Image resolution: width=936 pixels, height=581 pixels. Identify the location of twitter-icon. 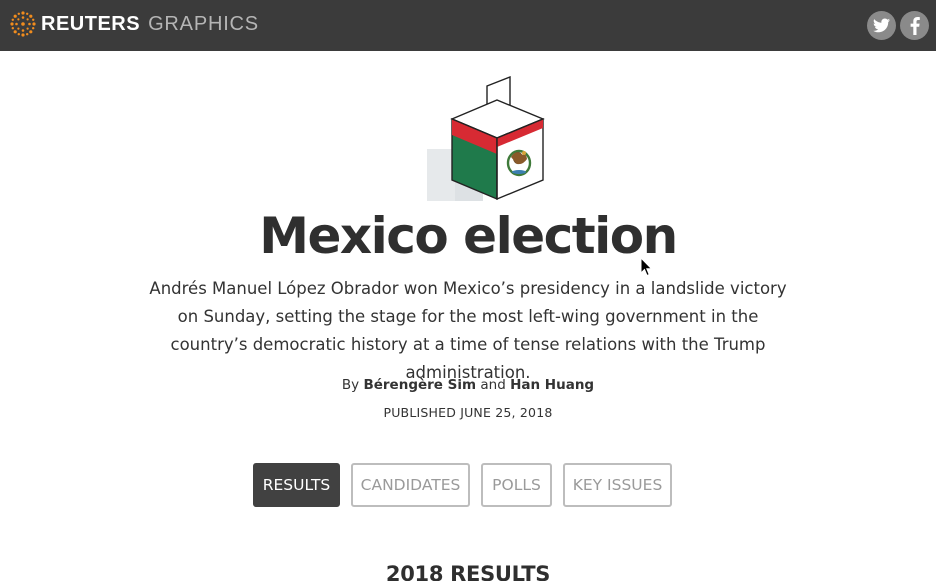
(881, 25).